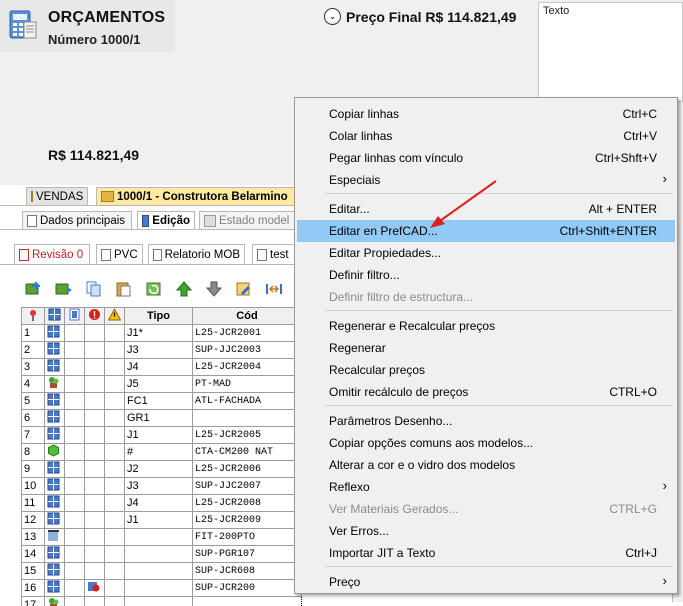 This screenshot has height=606, width=683. What do you see at coordinates (486, 180) in the screenshot?
I see `menu-item-especiais: Especiais ›` at bounding box center [486, 180].